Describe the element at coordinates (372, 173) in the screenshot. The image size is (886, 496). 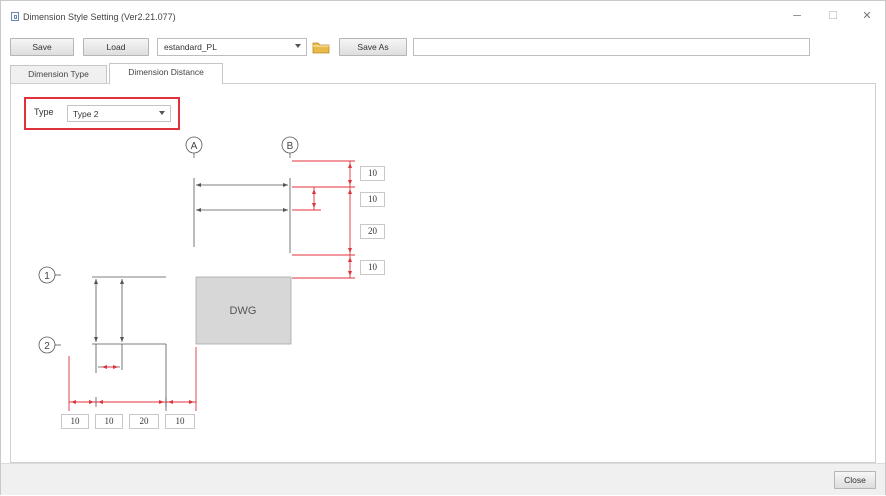
I see `right-distance-field-1: 10` at that location.